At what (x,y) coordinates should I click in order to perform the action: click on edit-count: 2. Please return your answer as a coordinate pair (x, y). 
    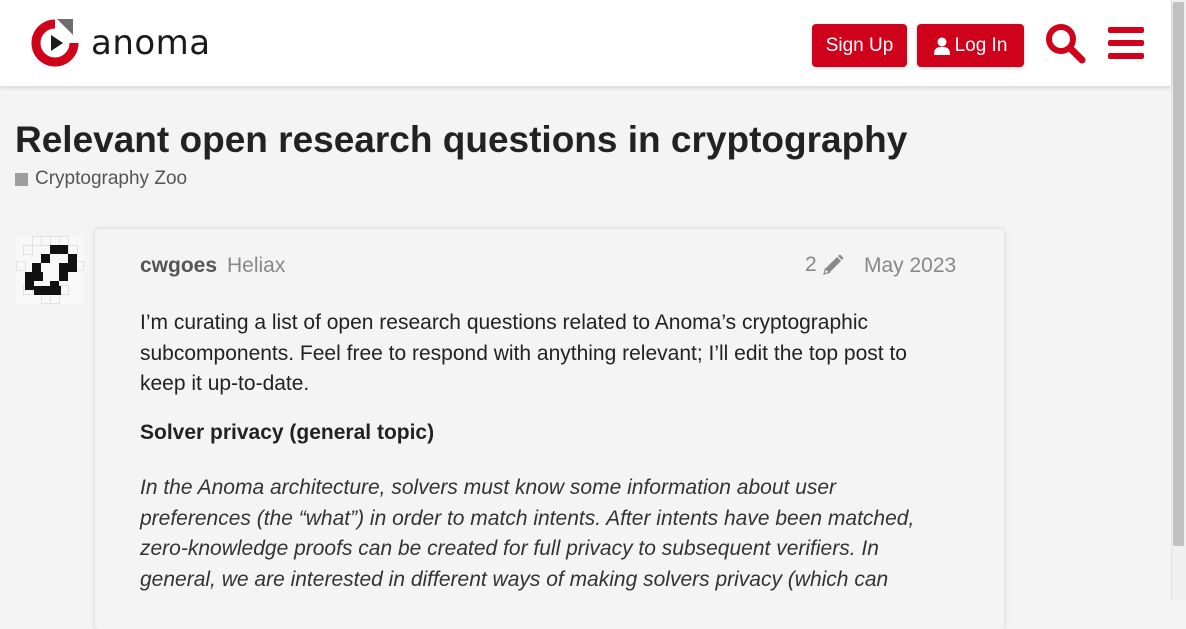
    Looking at the image, I should click on (811, 264).